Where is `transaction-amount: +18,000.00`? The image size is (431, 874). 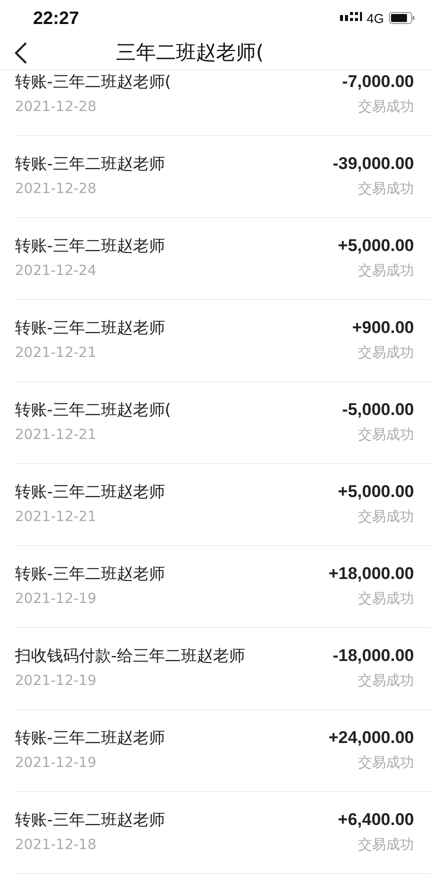 transaction-amount: +18,000.00 is located at coordinates (371, 574).